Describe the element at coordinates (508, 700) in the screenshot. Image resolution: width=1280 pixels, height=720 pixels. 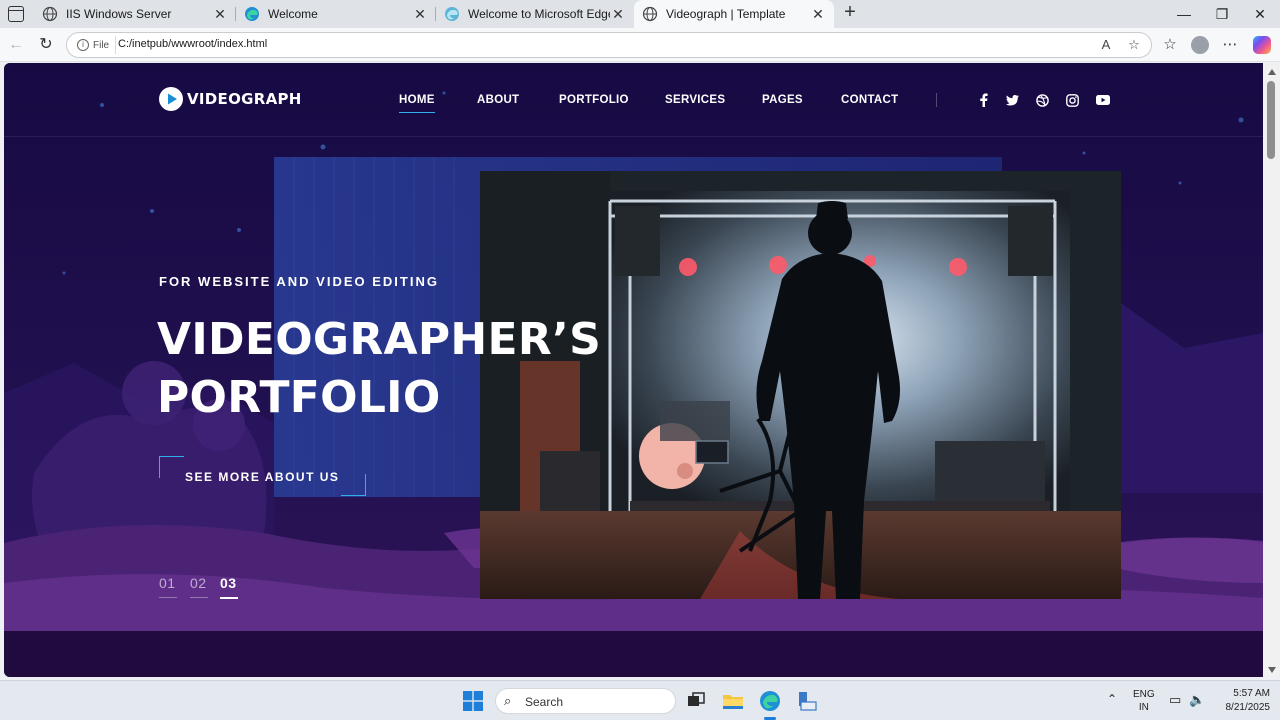
I see `search-icon: ⌕` at that location.